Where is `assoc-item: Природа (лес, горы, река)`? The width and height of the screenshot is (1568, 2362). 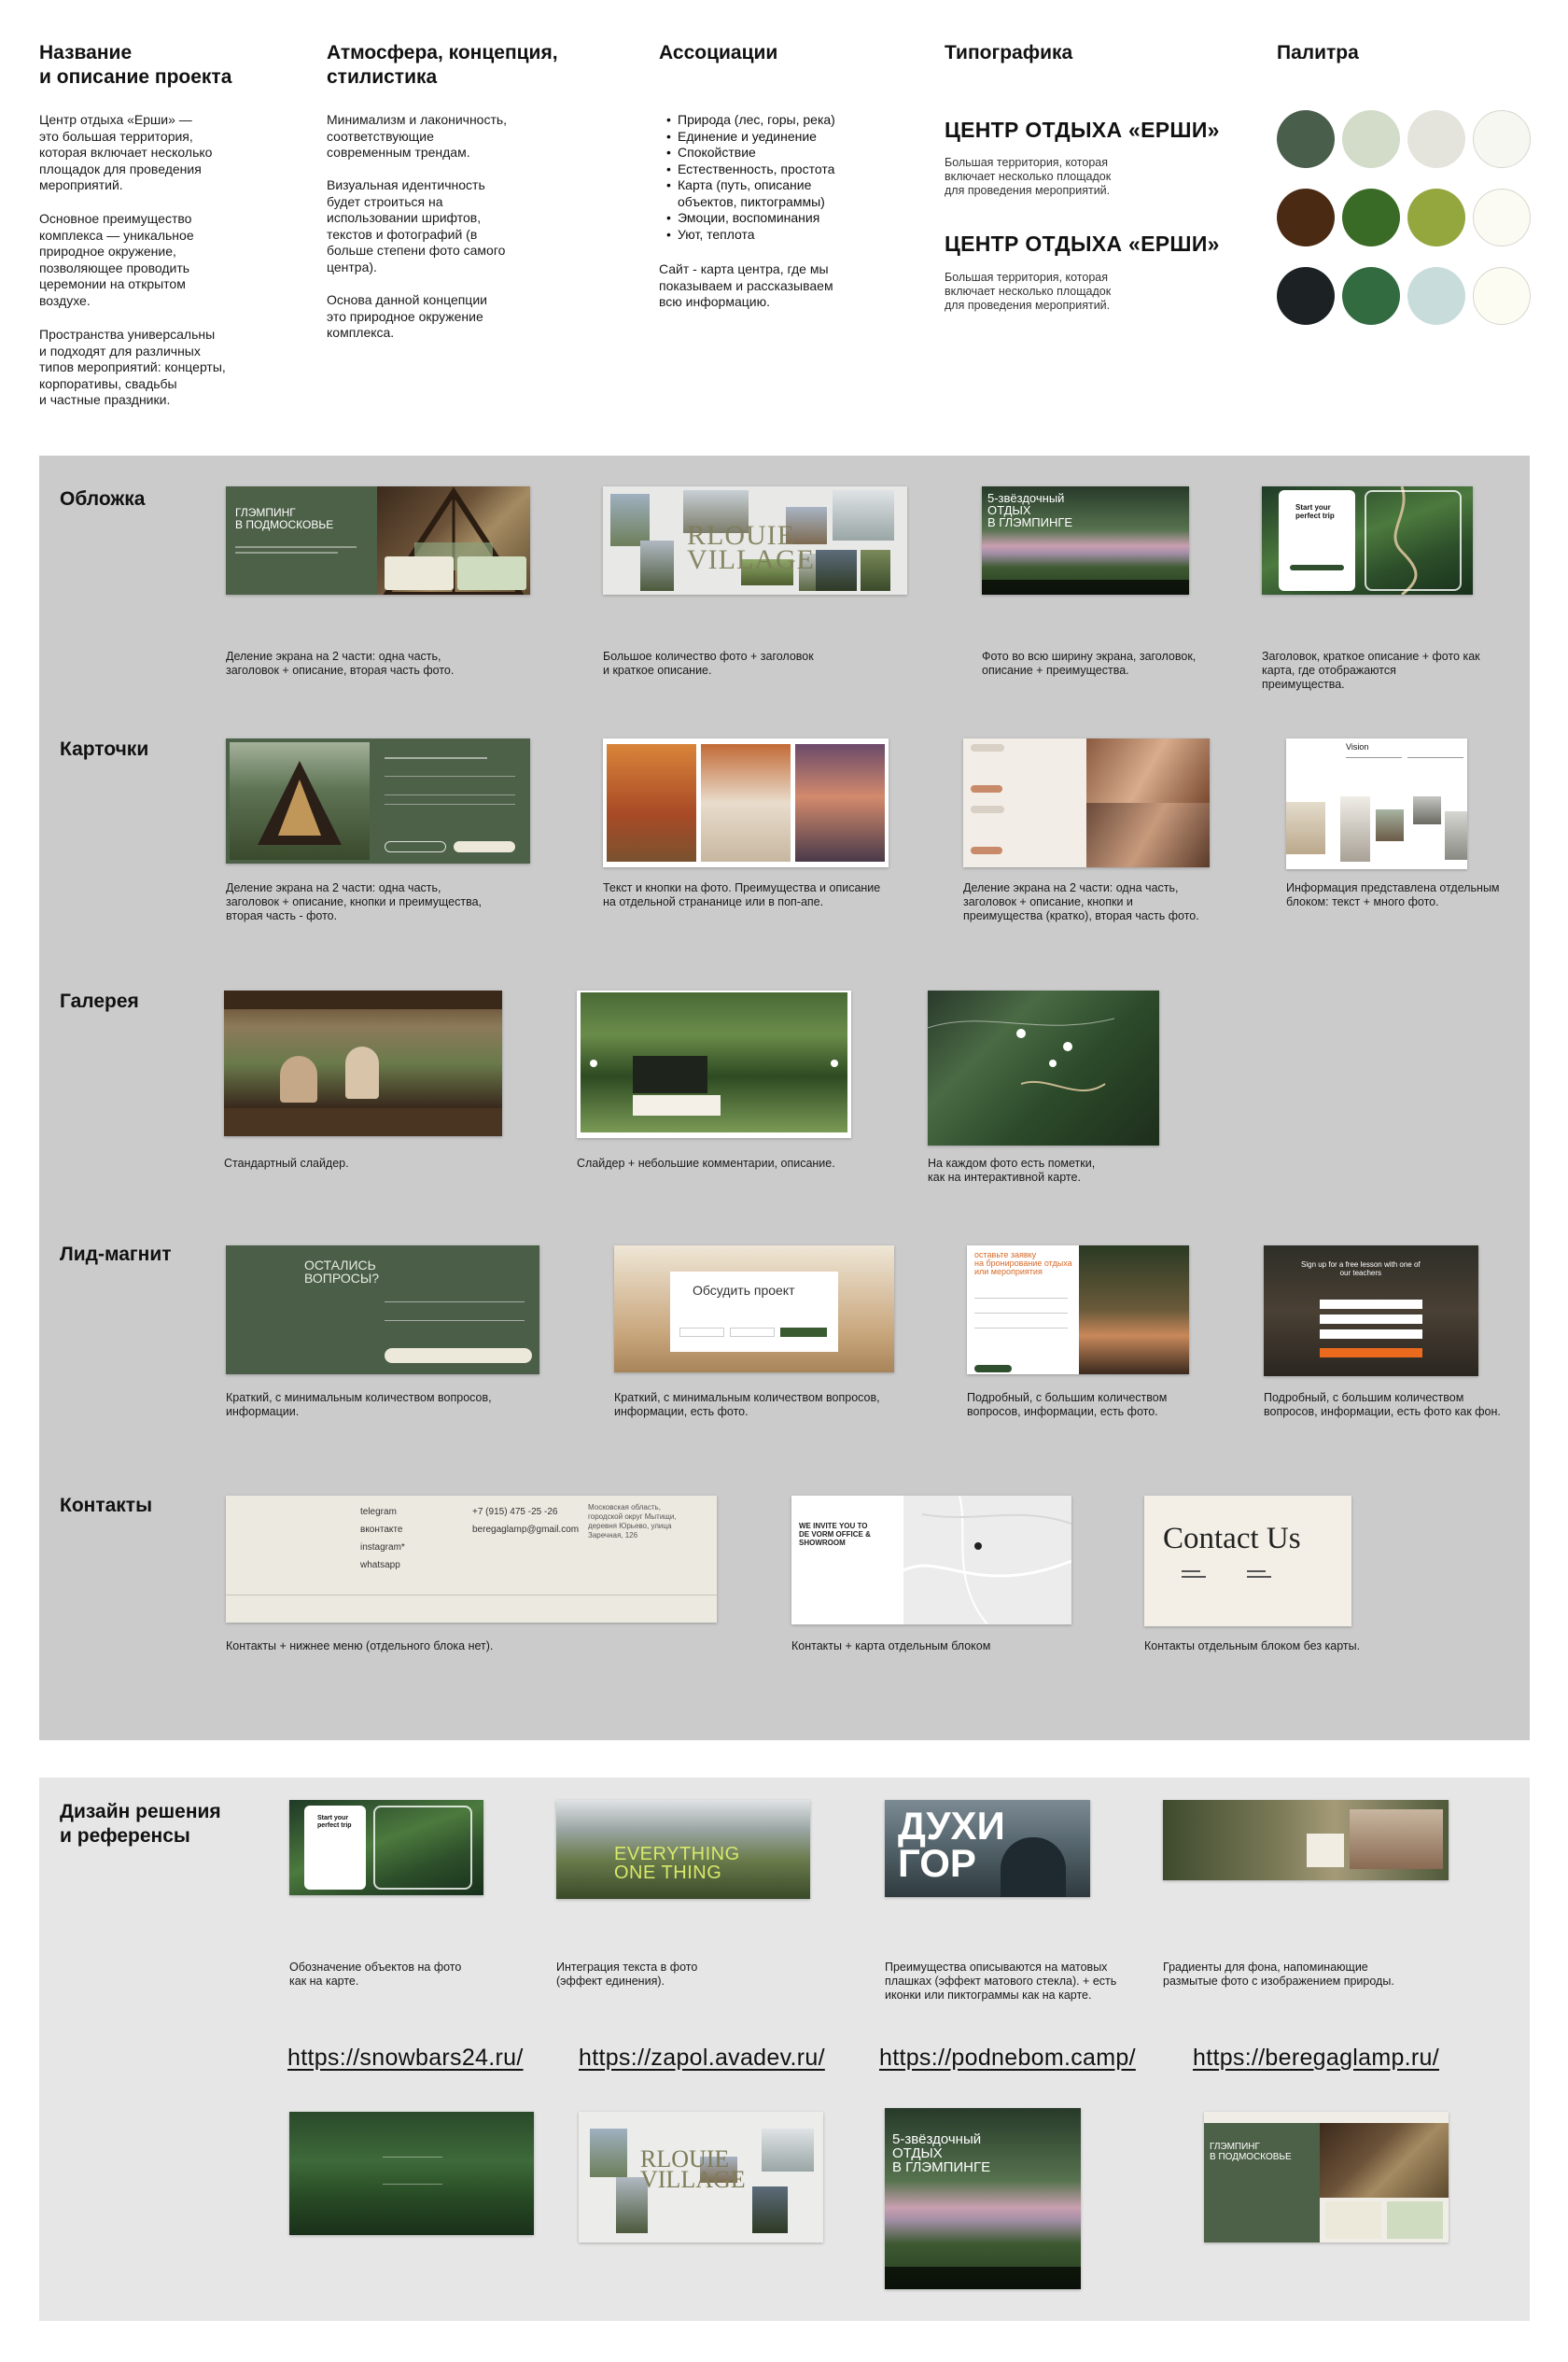 assoc-item: Природа (лес, горы, река) is located at coordinates (767, 120).